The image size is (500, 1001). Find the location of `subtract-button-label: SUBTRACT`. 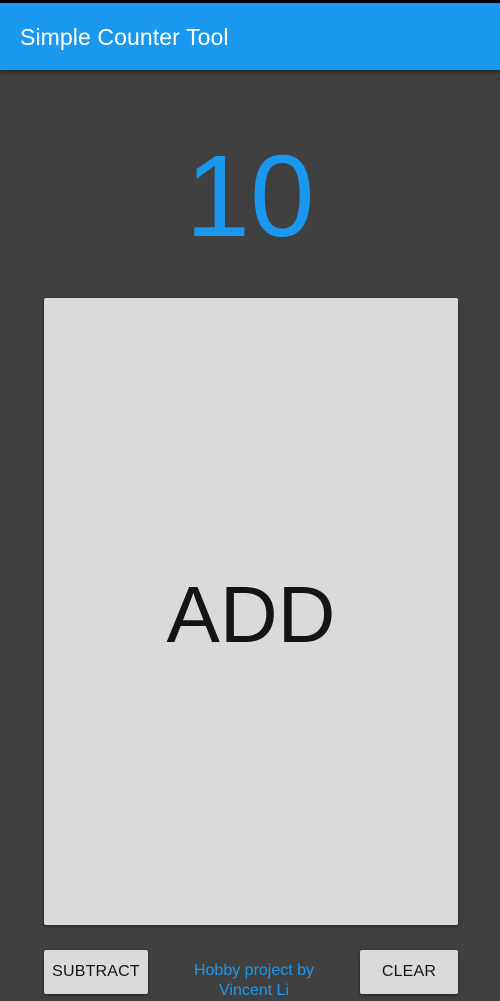

subtract-button-label: SUBTRACT is located at coordinates (96, 971).